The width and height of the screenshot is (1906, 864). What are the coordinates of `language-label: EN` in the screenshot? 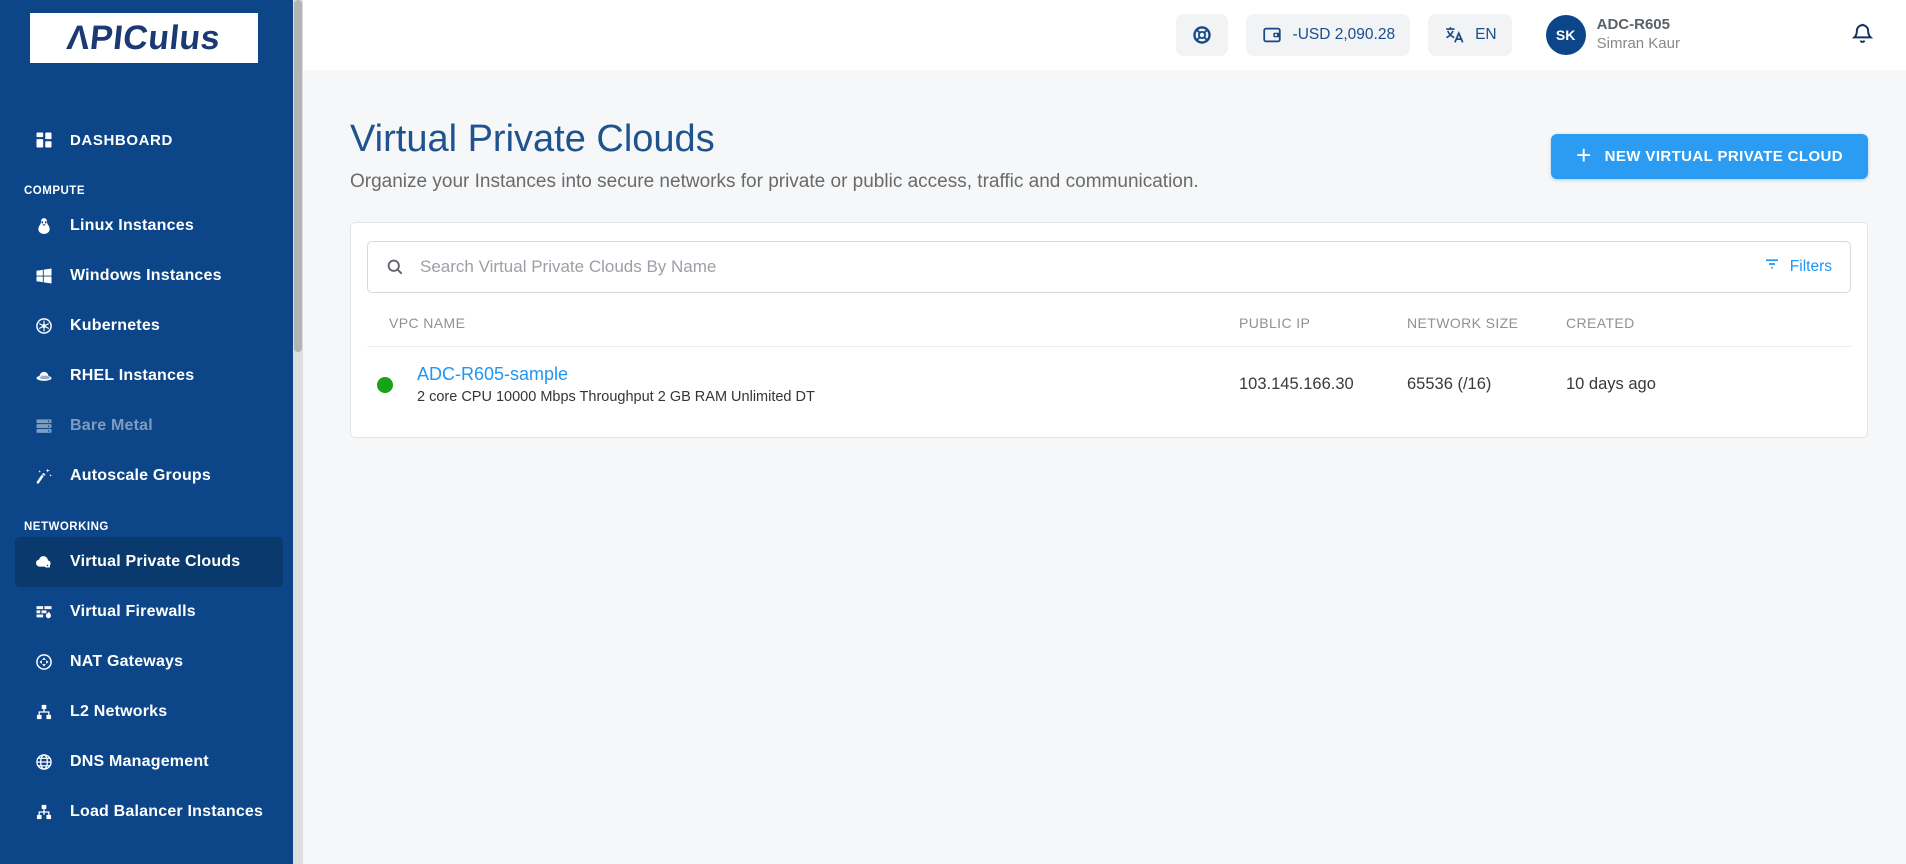 It's located at (1486, 34).